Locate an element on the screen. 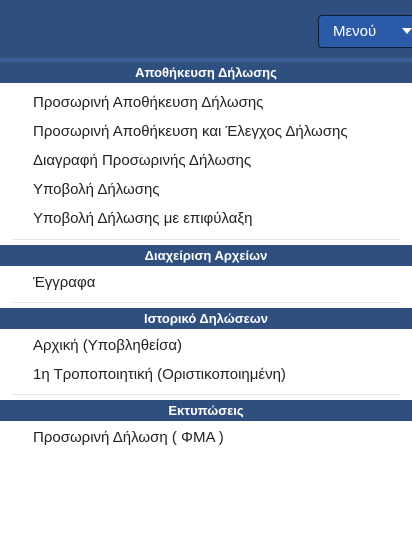 Image resolution: width=412 pixels, height=534 pixels. menu-item-temp-save-and-check: Προσωρινή Αποθήκευση και Έλεγχος Δήλωσης is located at coordinates (206, 131).